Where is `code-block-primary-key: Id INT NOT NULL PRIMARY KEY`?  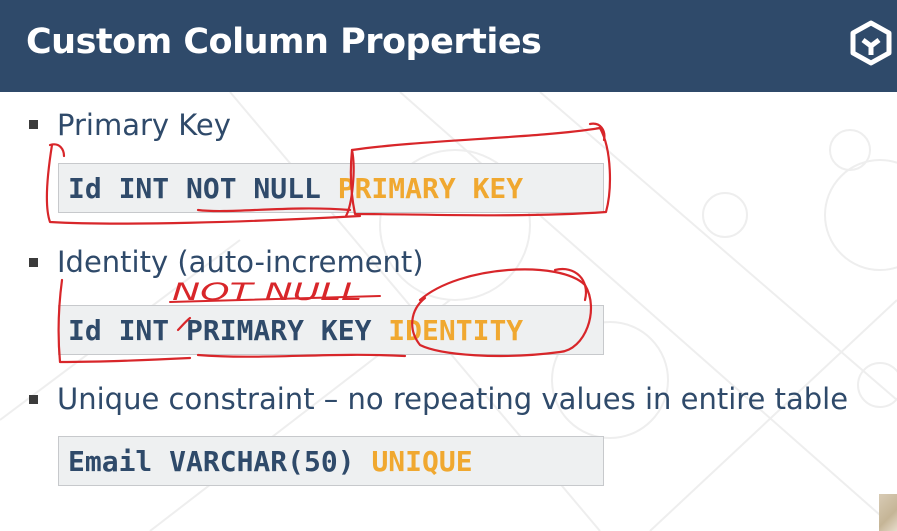
code-block-primary-key: Id INT NOT NULL PRIMARY KEY is located at coordinates (331, 188).